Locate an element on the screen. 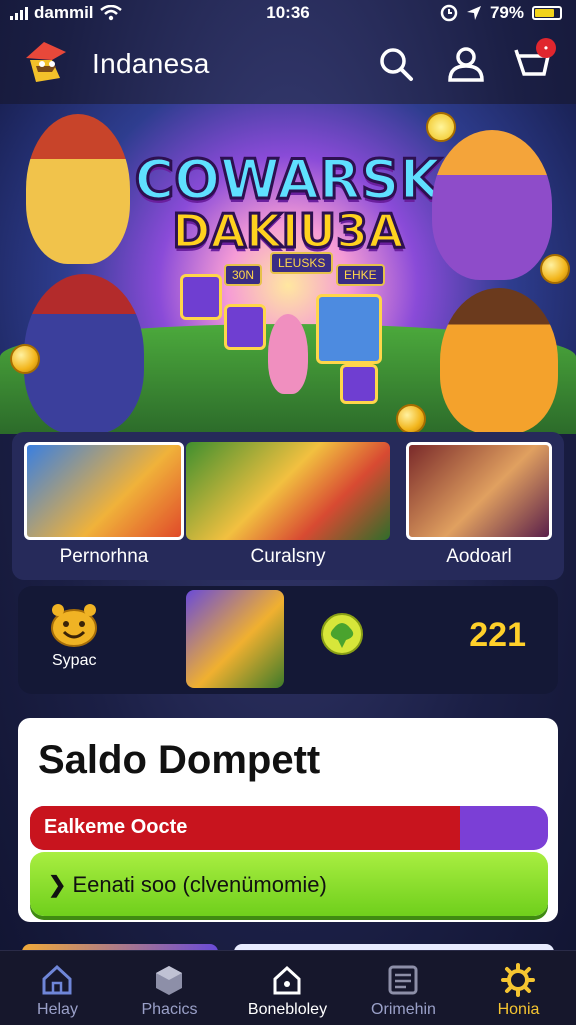 The width and height of the screenshot is (576, 1025). stat-label: Sypac is located at coordinates (74, 660).